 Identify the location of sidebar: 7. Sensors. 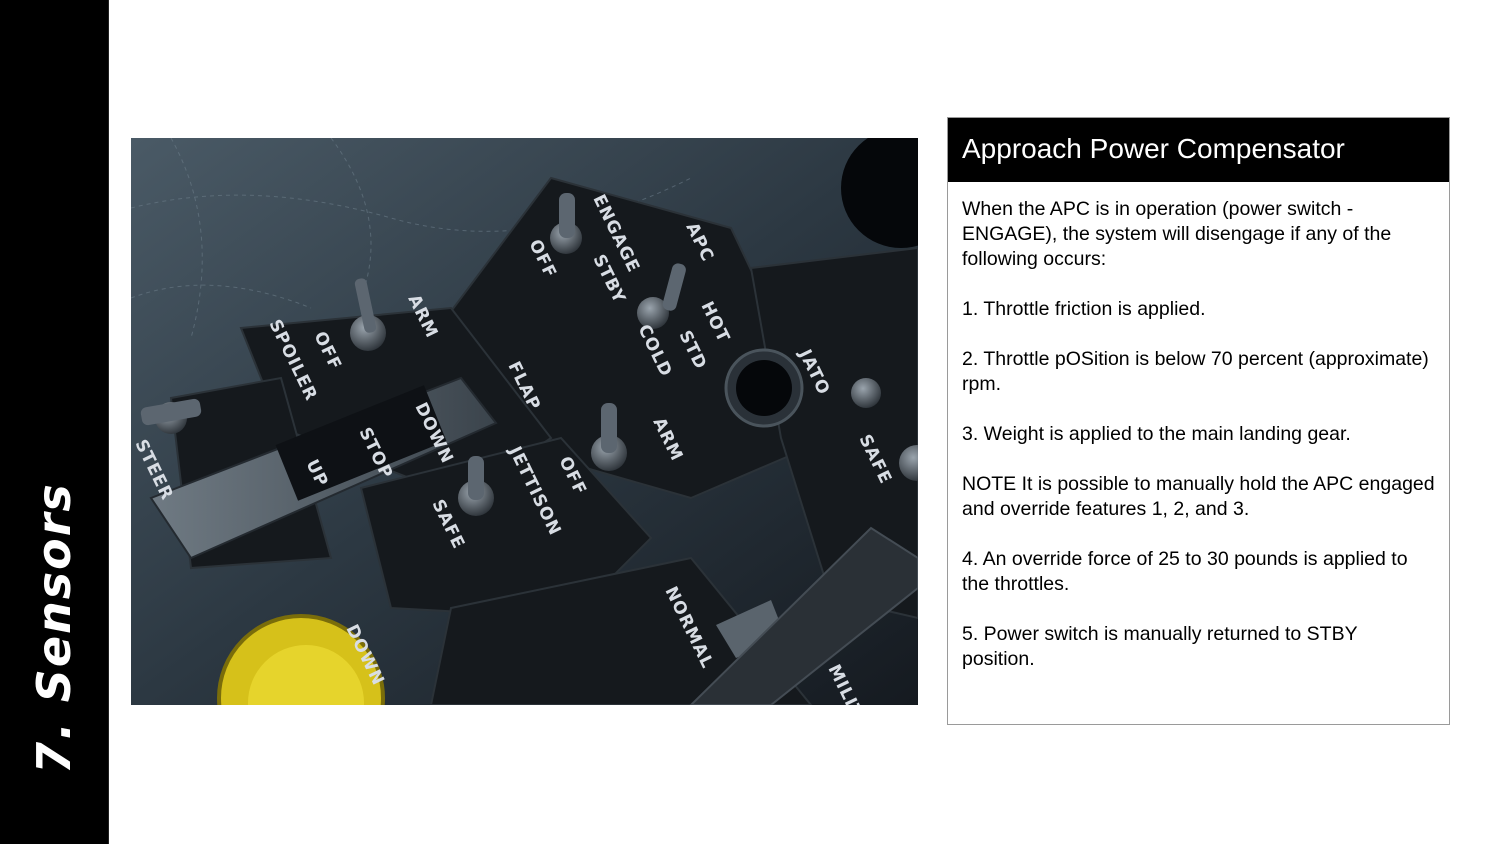
(54, 422).